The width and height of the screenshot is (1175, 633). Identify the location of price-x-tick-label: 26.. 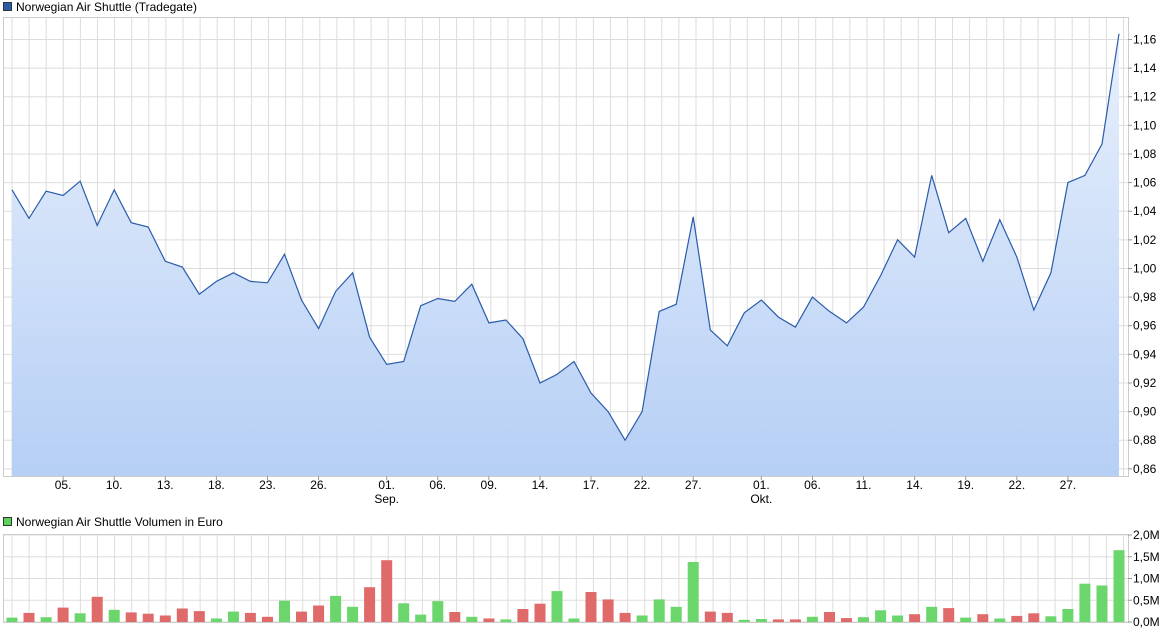
(318, 485).